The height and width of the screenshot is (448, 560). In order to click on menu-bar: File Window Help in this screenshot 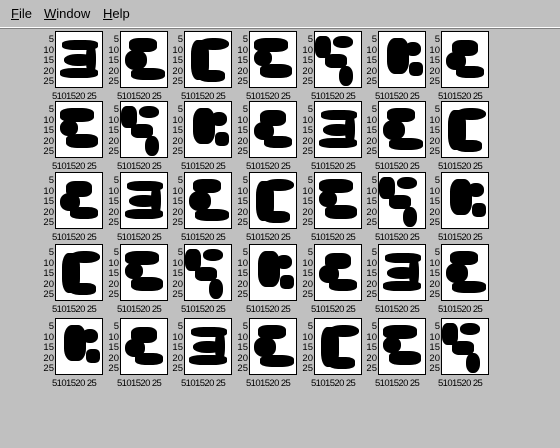, I will do `click(280, 14)`.